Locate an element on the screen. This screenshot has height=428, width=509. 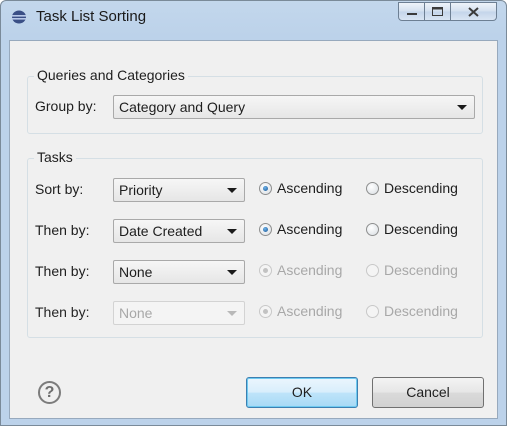
title-bar: Task List Sorting is located at coordinates (253, 21).